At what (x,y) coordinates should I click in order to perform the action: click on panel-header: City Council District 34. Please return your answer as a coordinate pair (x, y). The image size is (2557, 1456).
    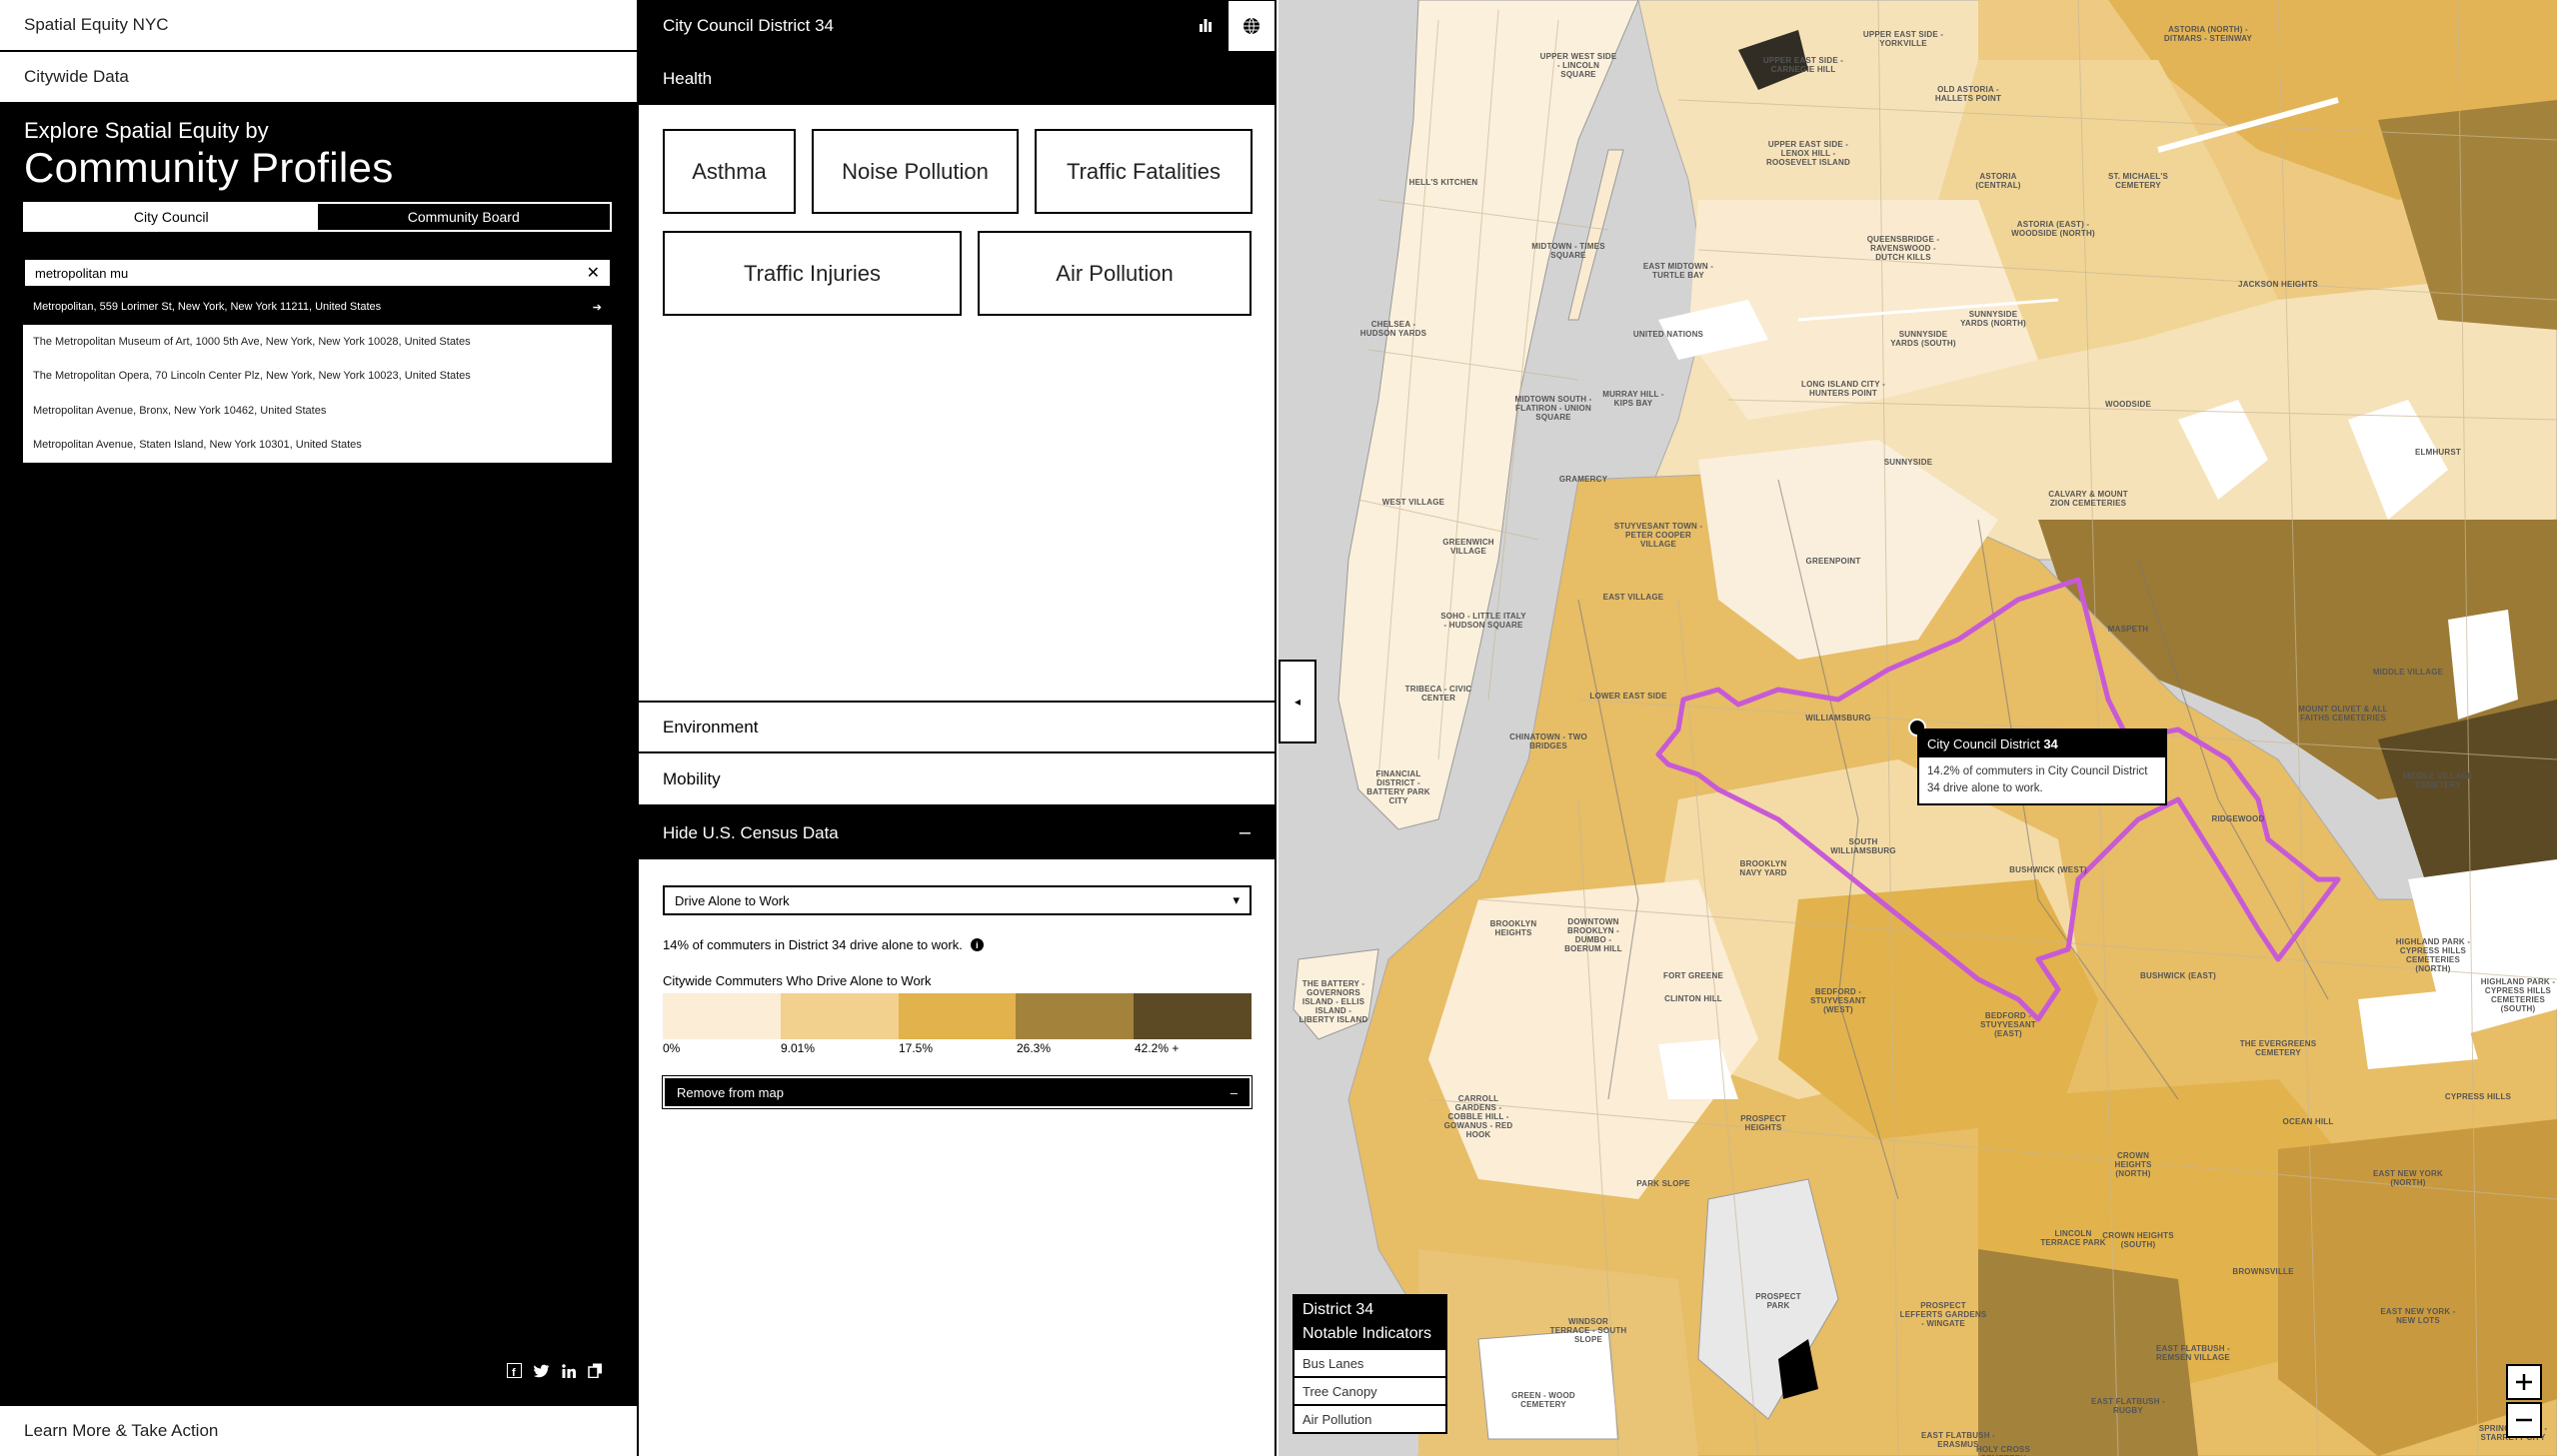
    Looking at the image, I should click on (957, 26).